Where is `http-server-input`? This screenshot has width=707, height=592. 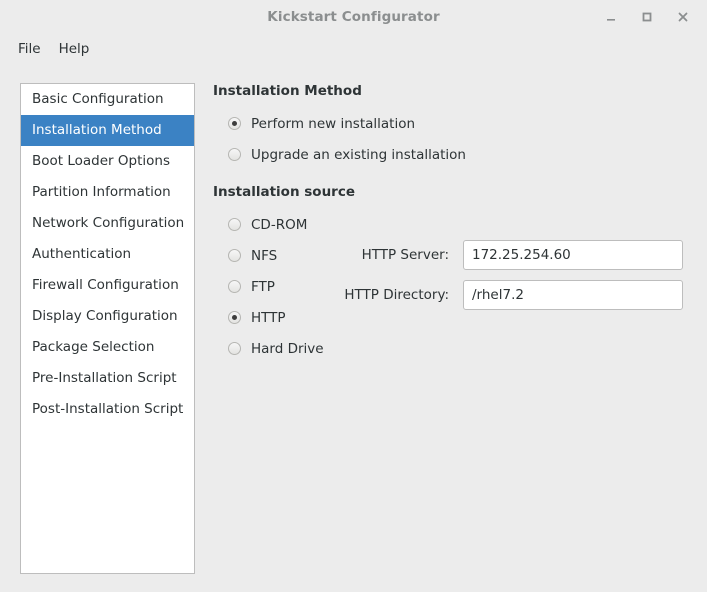 http-server-input is located at coordinates (573, 255).